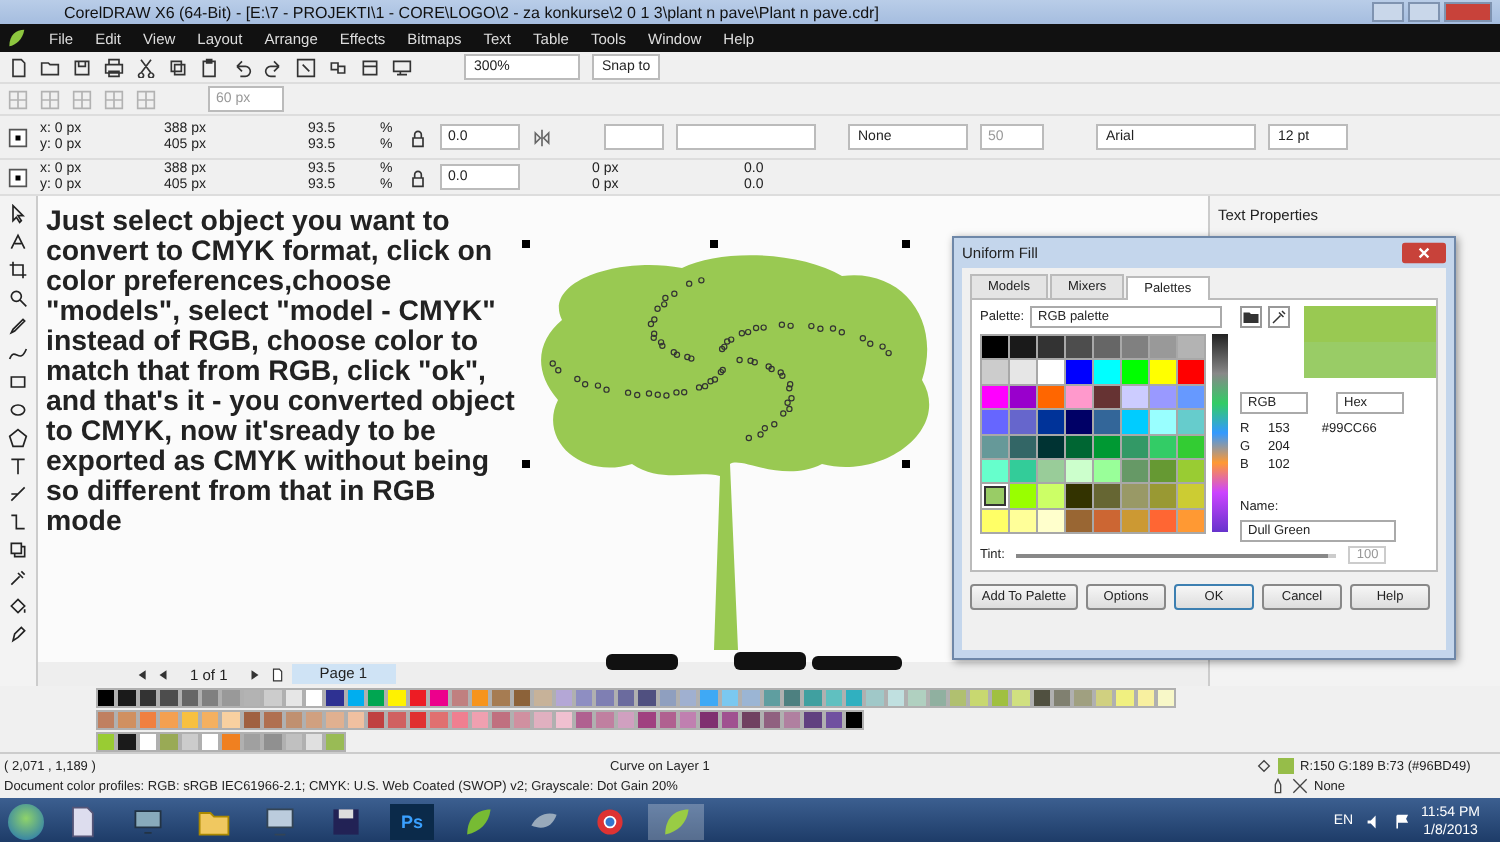 This screenshot has width=1500, height=842. What do you see at coordinates (412, 821) in the screenshot?
I see `photoshop-app-icon: Ps` at bounding box center [412, 821].